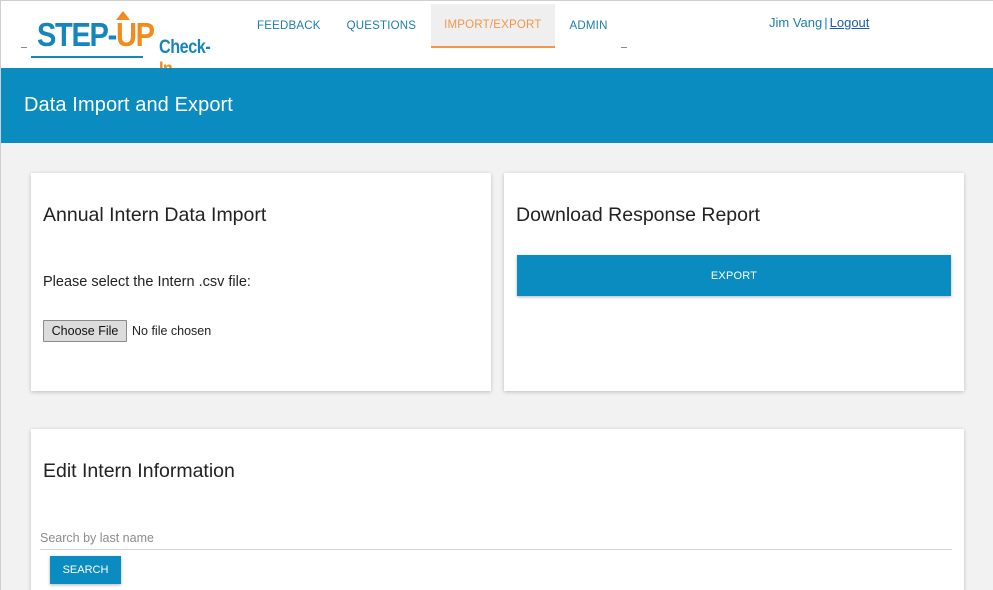 This screenshot has height=590, width=993. Describe the element at coordinates (147, 282) in the screenshot. I see `file-prompt: Please select the Intern .csv file:` at that location.